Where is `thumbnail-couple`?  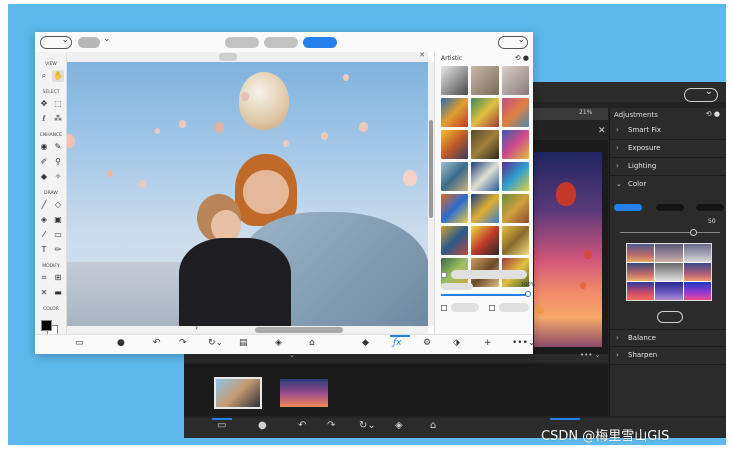 thumbnail-couple is located at coordinates (238, 393).